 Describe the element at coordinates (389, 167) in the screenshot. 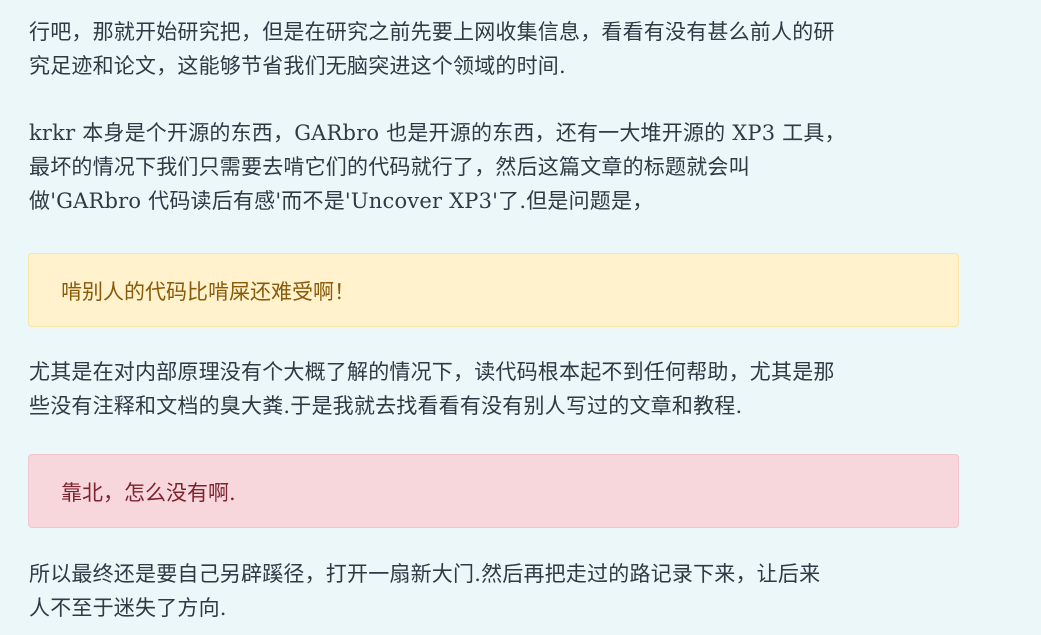

I see `paragraph-line: 最坏的情况下我们只需要去啃它们的代码就行了，然后这篇文章的标题就会叫` at that location.